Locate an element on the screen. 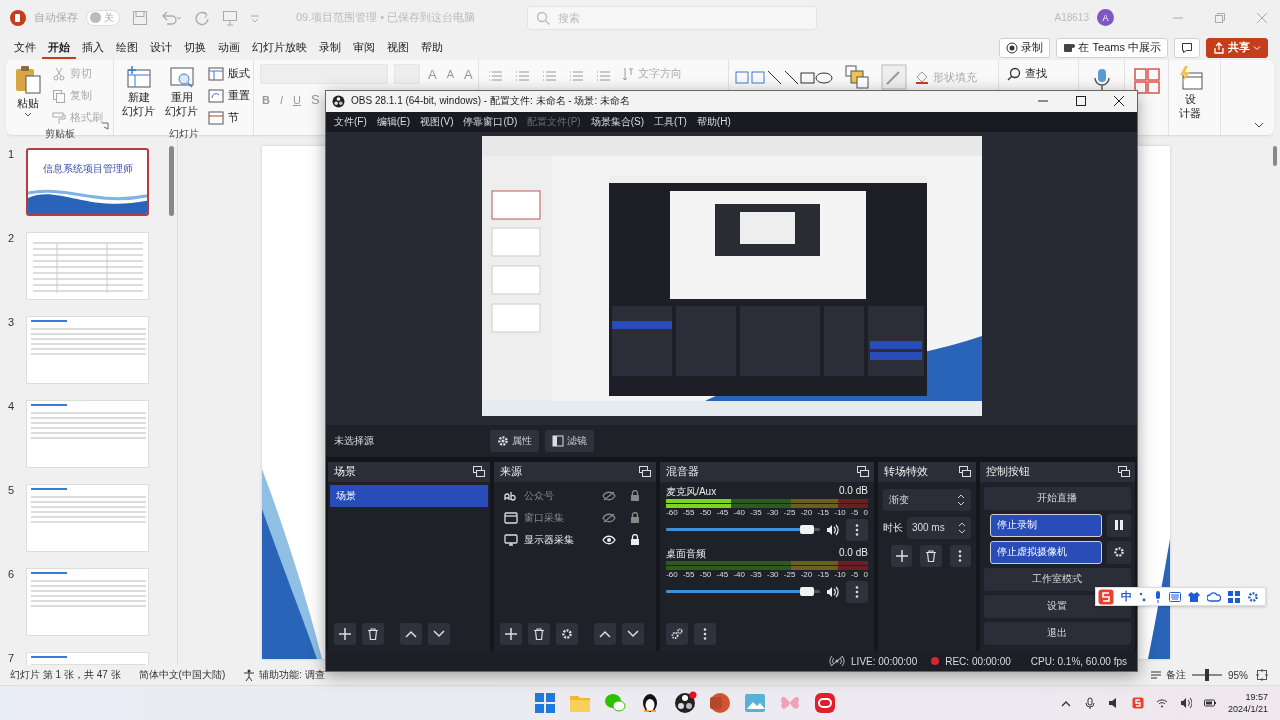 The width and height of the screenshot is (1280, 720). language-indicator: 简体中文(中国大陆) is located at coordinates (182, 675).